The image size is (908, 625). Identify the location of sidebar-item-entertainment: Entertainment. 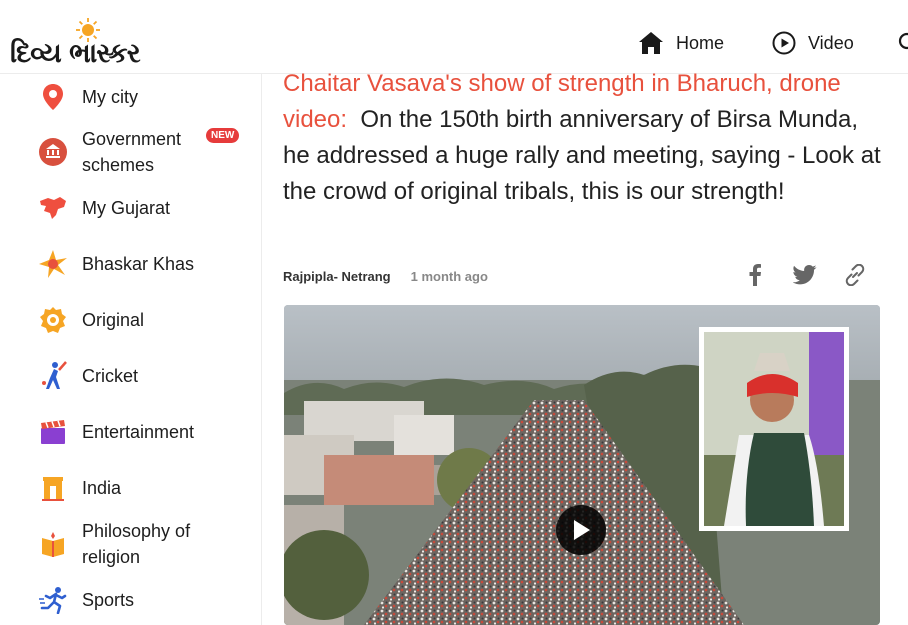
(148, 432).